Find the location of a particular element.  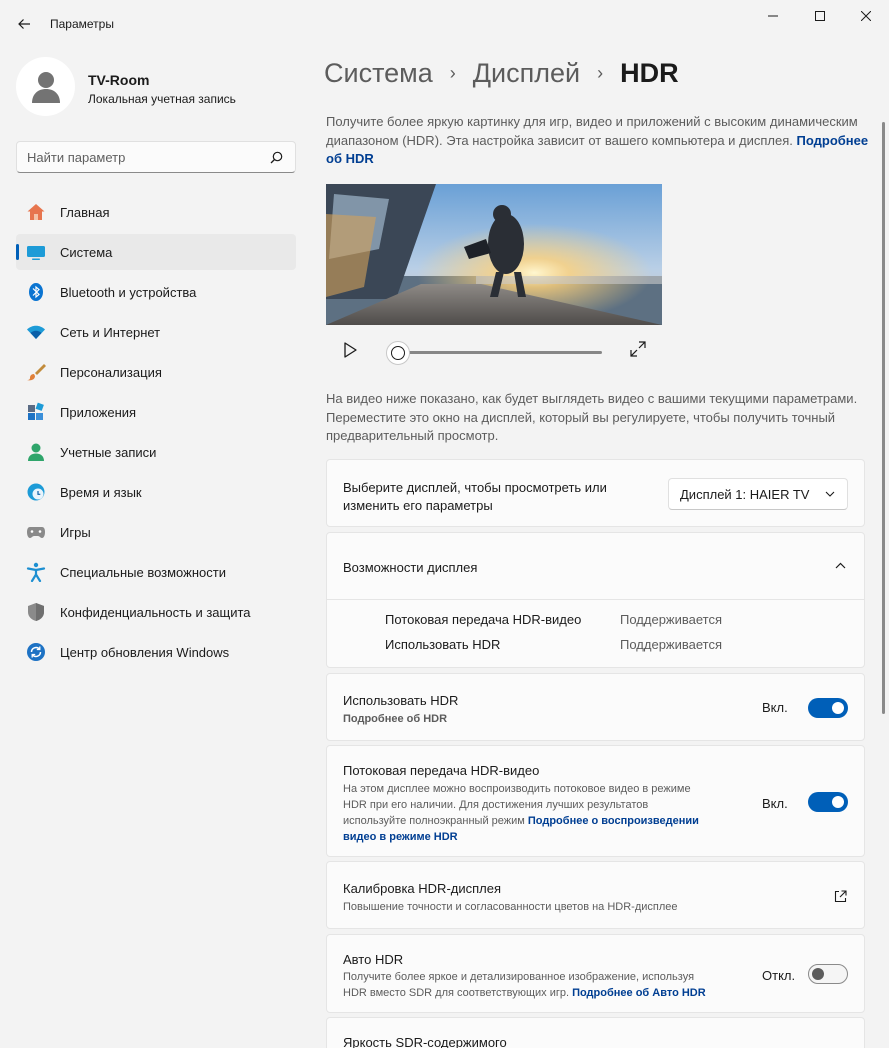

search-box is located at coordinates (156, 157).